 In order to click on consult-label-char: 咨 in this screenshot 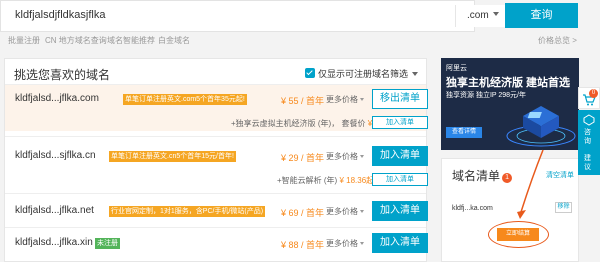, I will do `click(587, 132)`.